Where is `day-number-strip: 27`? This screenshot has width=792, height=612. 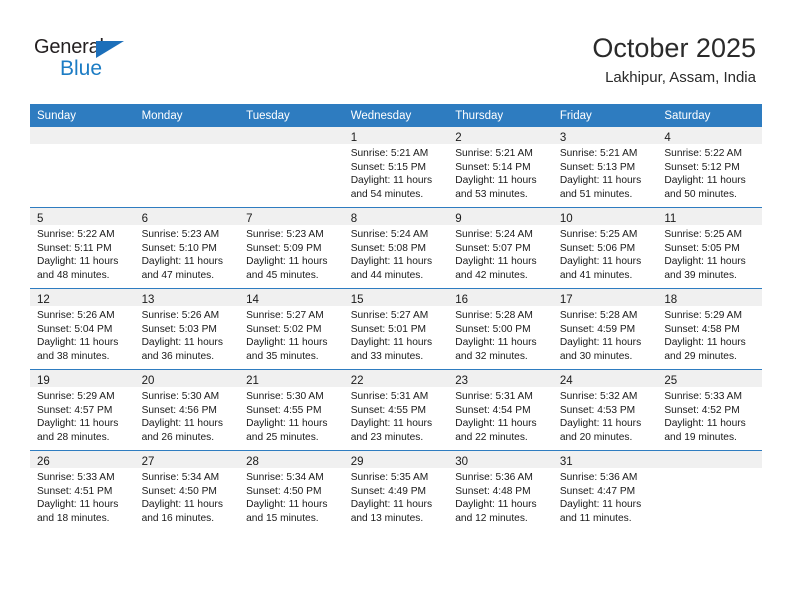 day-number-strip: 27 is located at coordinates (187, 459).